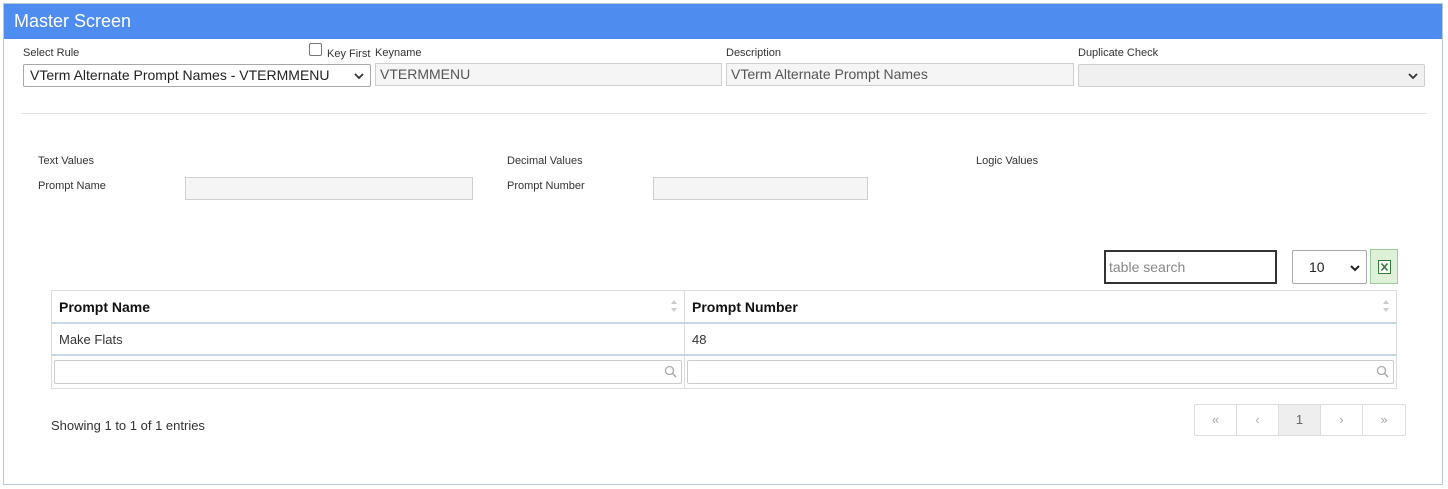  What do you see at coordinates (1190, 267) in the screenshot?
I see `table-search-input: table search` at bounding box center [1190, 267].